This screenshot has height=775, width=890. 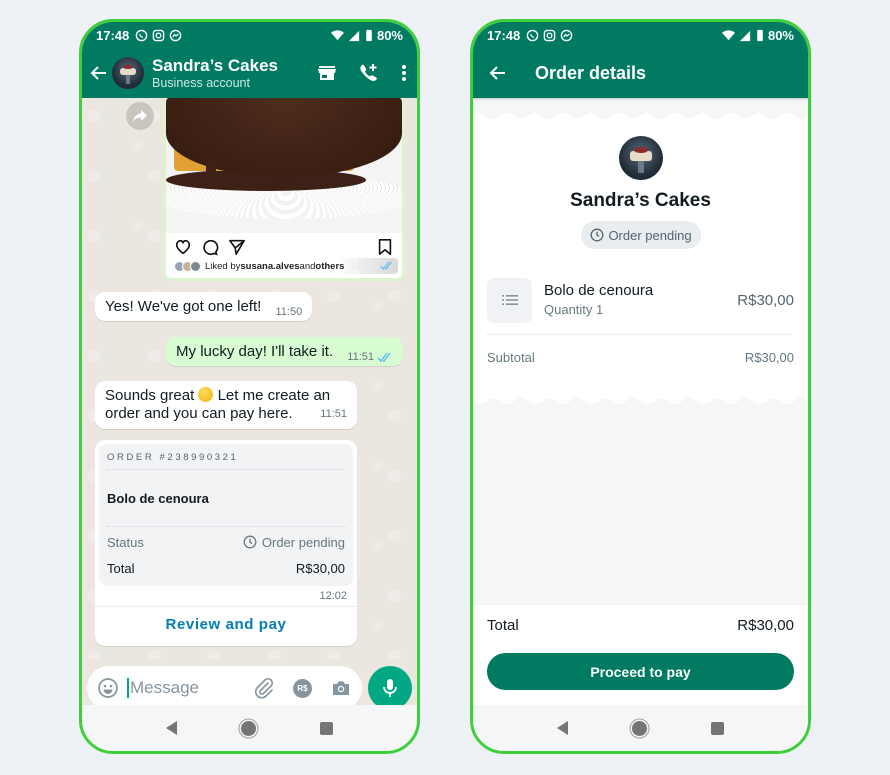 I want to click on message-time: 11:46, so click(x=363, y=266).